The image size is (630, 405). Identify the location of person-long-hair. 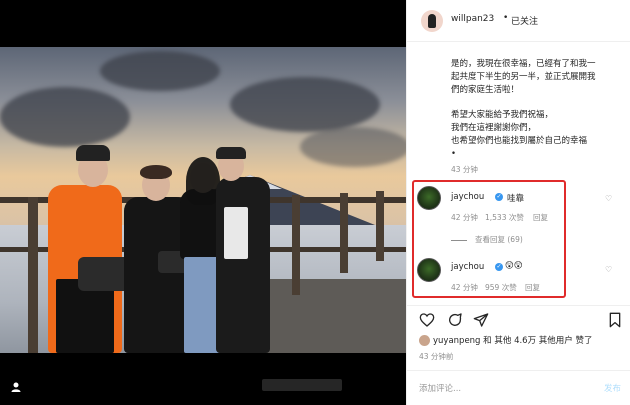
(203, 181).